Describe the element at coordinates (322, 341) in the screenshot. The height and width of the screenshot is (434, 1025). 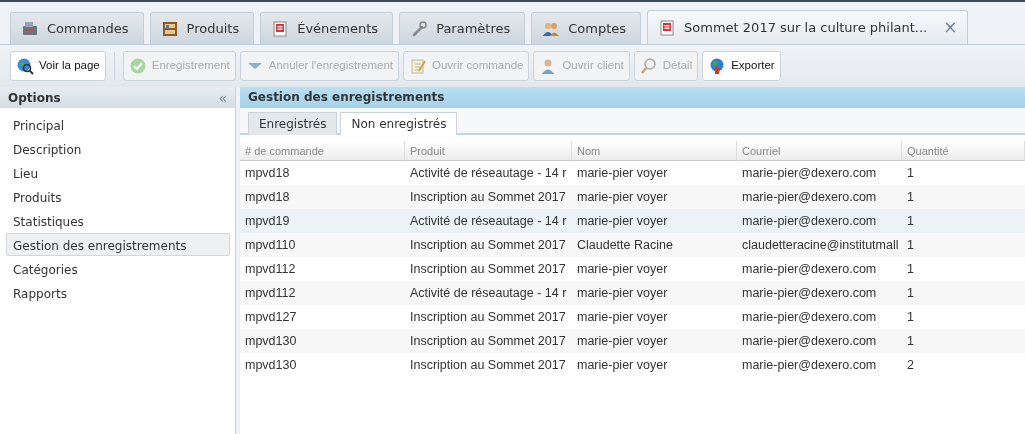
I see `table-cell: mpvd130` at that location.